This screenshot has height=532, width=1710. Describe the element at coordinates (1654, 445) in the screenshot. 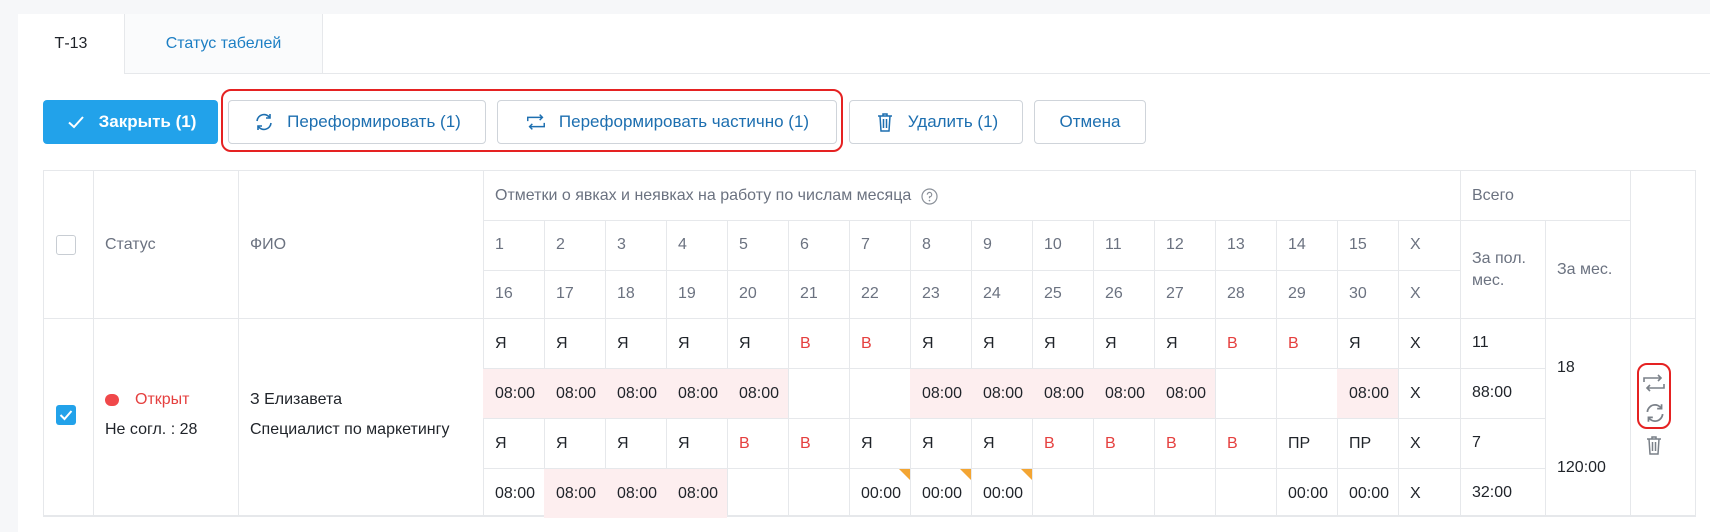

I see `row-delete-icon` at that location.